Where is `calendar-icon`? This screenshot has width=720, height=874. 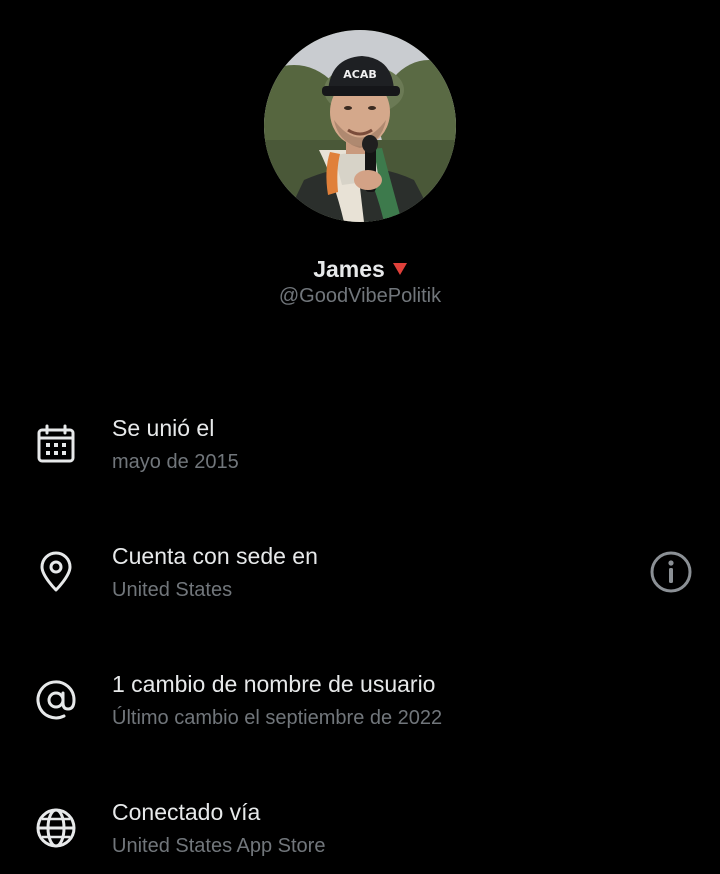
calendar-icon is located at coordinates (56, 444).